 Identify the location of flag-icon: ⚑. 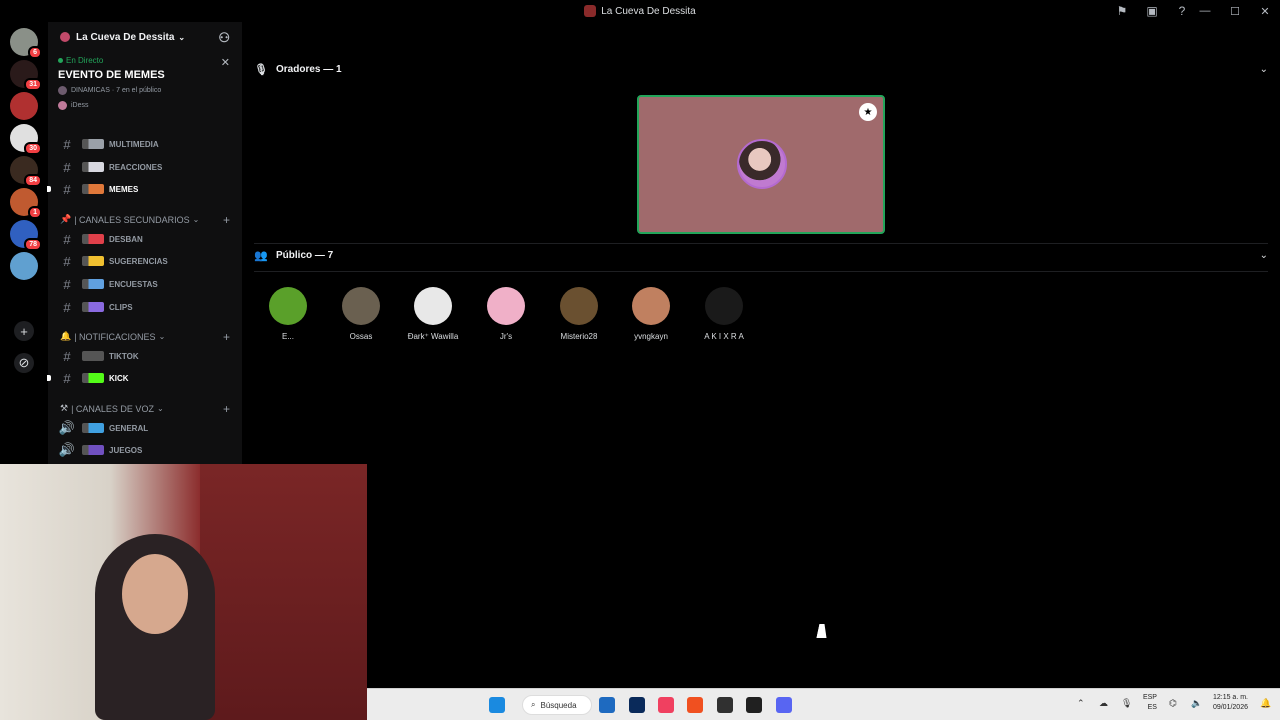
(1122, 11).